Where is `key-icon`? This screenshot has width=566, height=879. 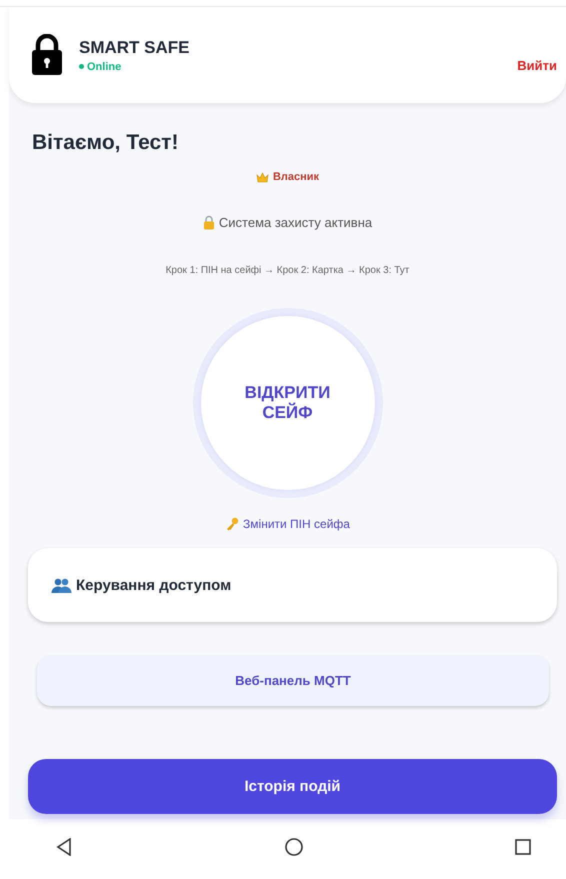
key-icon is located at coordinates (232, 524).